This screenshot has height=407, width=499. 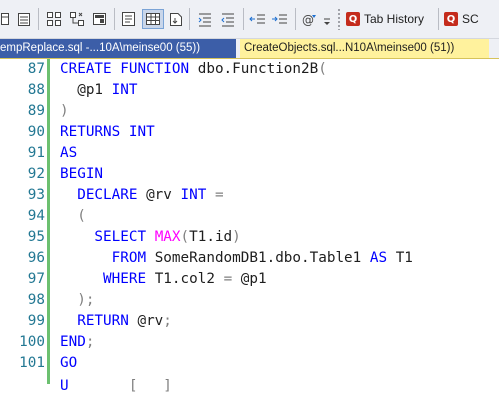 What do you see at coordinates (327, 19) in the screenshot?
I see `chevron-down-icon` at bounding box center [327, 19].